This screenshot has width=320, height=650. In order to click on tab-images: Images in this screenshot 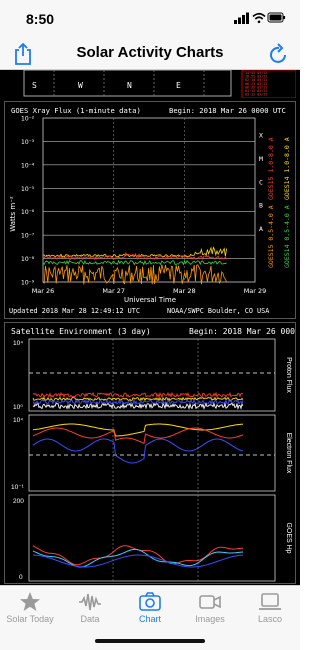, I will do `click(210, 611)`.